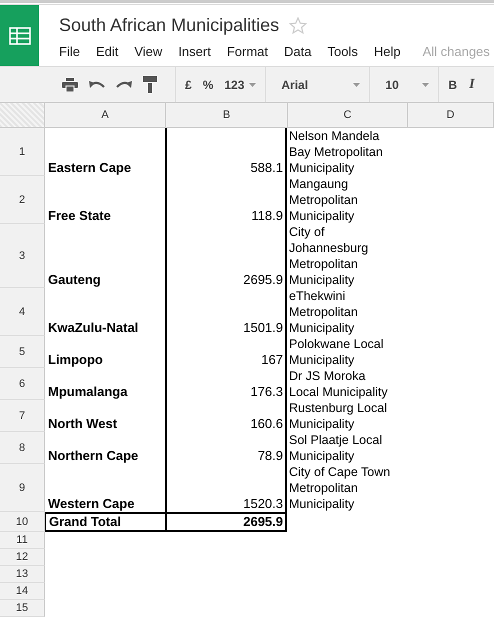 Image resolution: width=494 pixels, height=622 pixels. What do you see at coordinates (22, 540) in the screenshot?
I see `row-header: 11` at bounding box center [22, 540].